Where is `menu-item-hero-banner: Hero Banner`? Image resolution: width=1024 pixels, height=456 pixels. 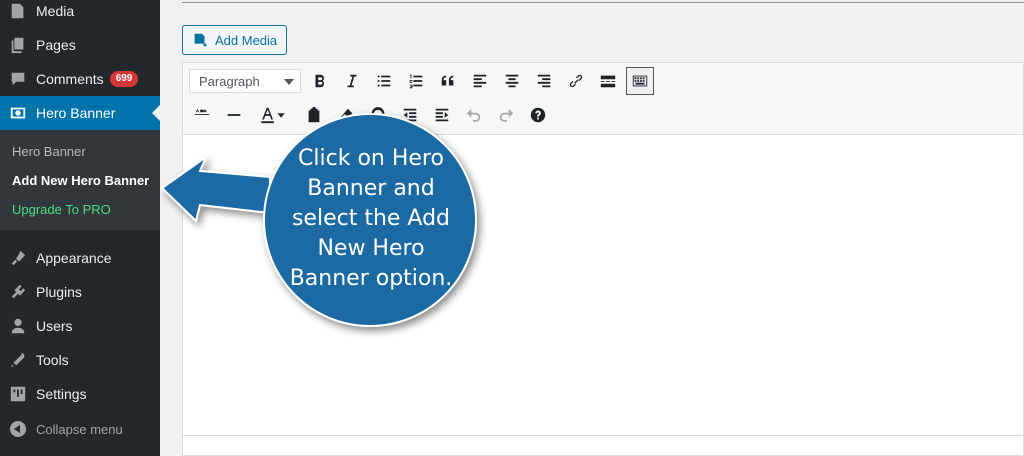 menu-item-hero-banner: Hero Banner is located at coordinates (80, 113).